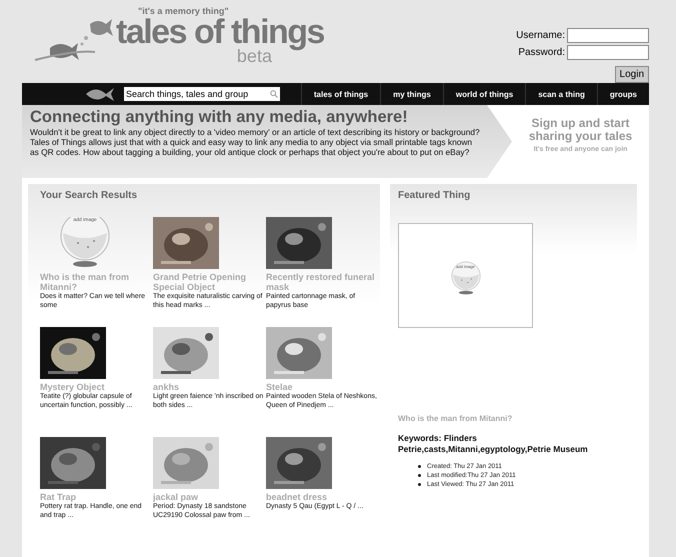  What do you see at coordinates (274, 94) in the screenshot?
I see `search-icon` at bounding box center [274, 94].